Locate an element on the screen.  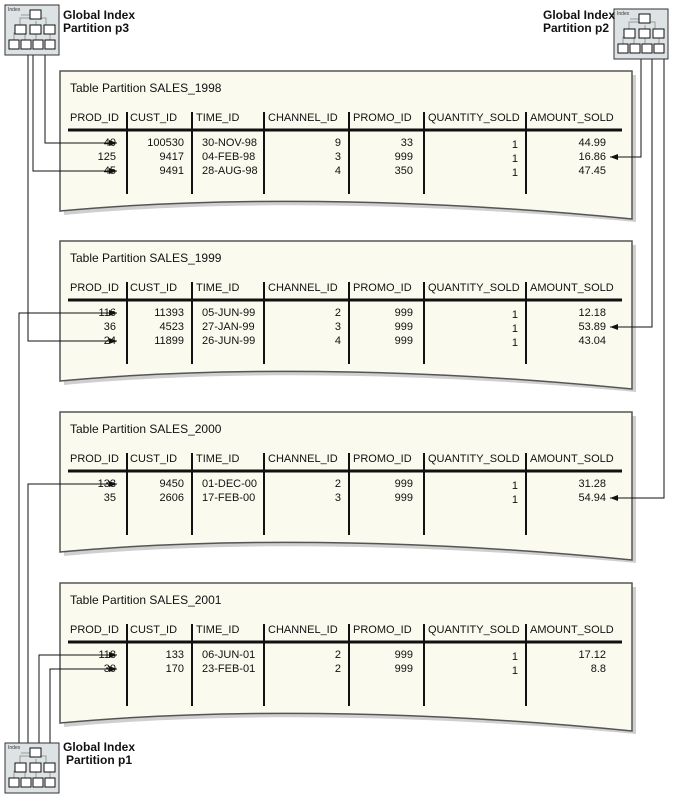
index-label-line2: Partition p1 is located at coordinates (99, 760).